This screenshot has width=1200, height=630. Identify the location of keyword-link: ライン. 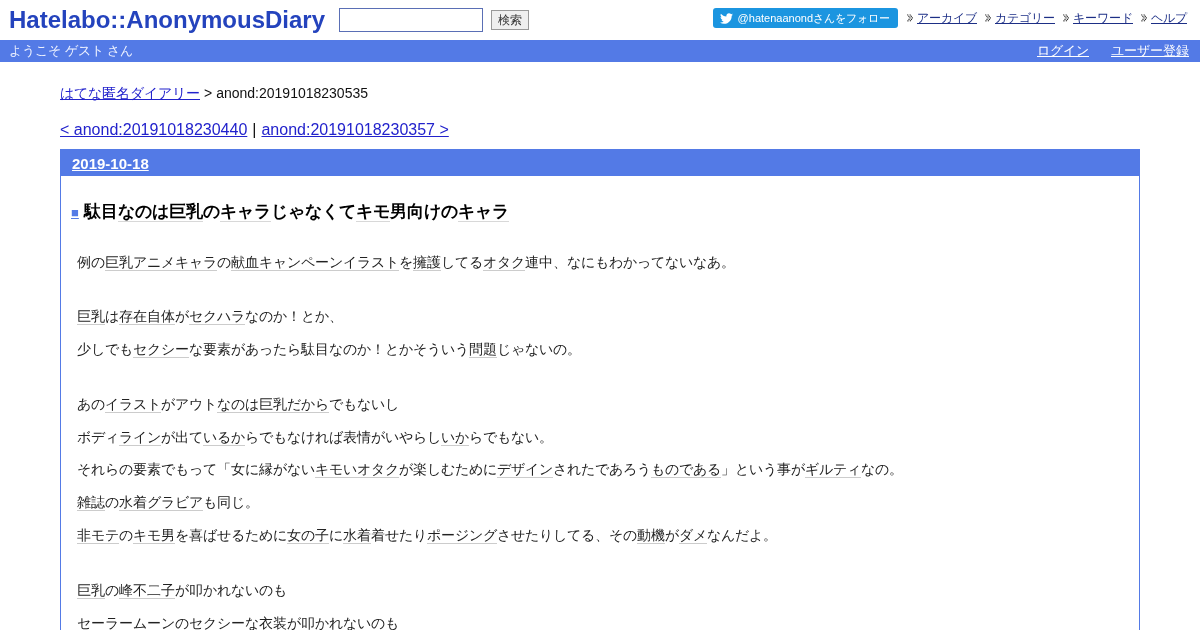
(140, 437).